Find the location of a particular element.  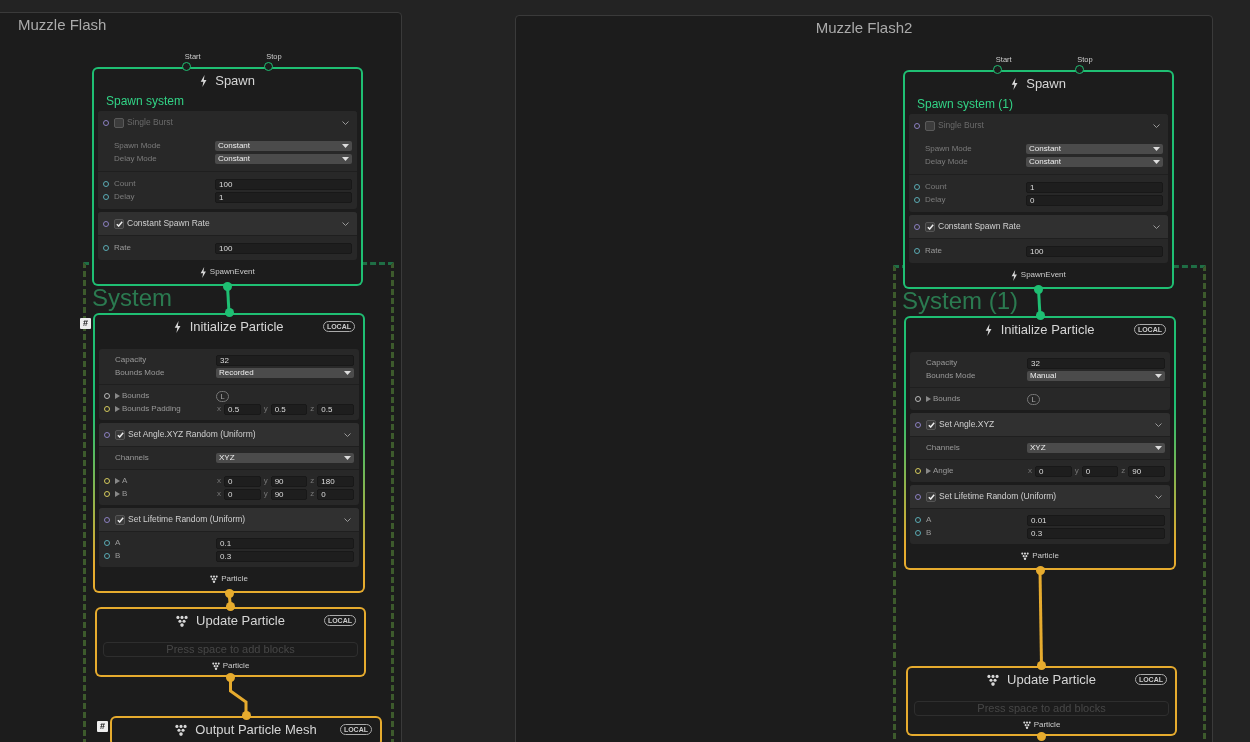

field-label: Bounds Padding is located at coordinates (151, 409).